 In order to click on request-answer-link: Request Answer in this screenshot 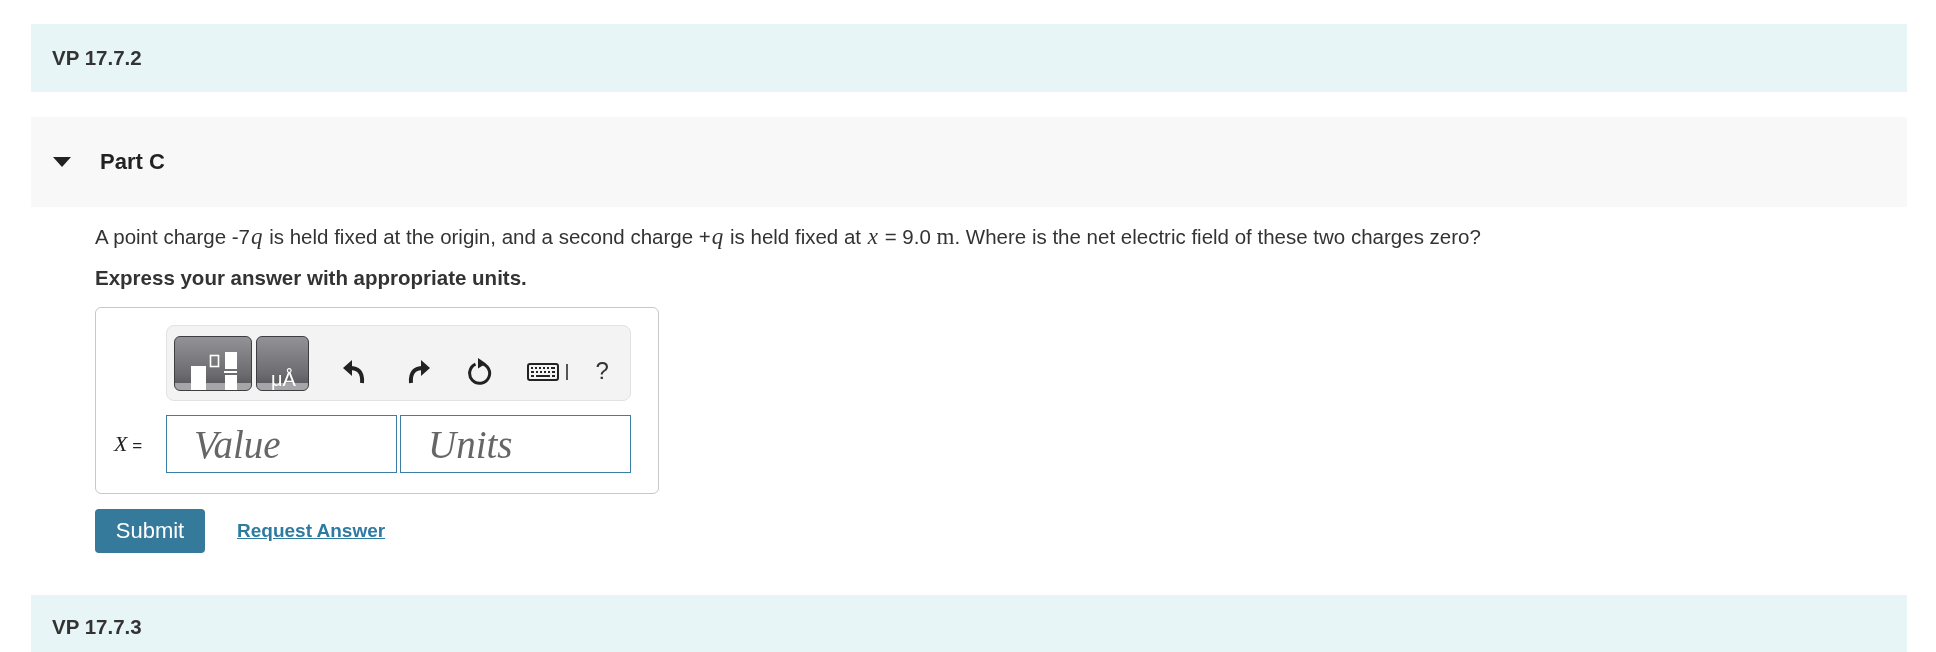, I will do `click(311, 531)`.